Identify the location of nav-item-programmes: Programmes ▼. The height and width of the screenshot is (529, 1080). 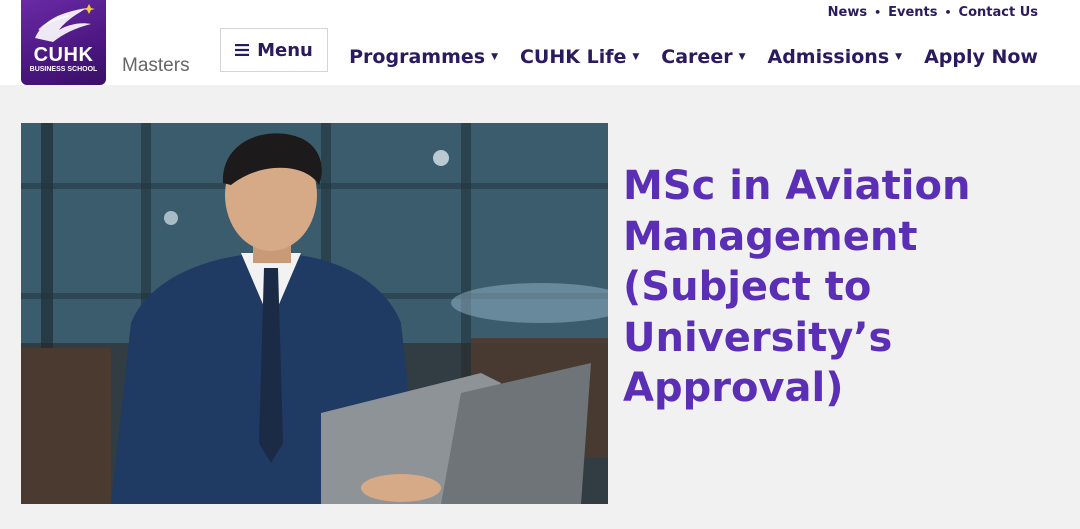
(423, 57).